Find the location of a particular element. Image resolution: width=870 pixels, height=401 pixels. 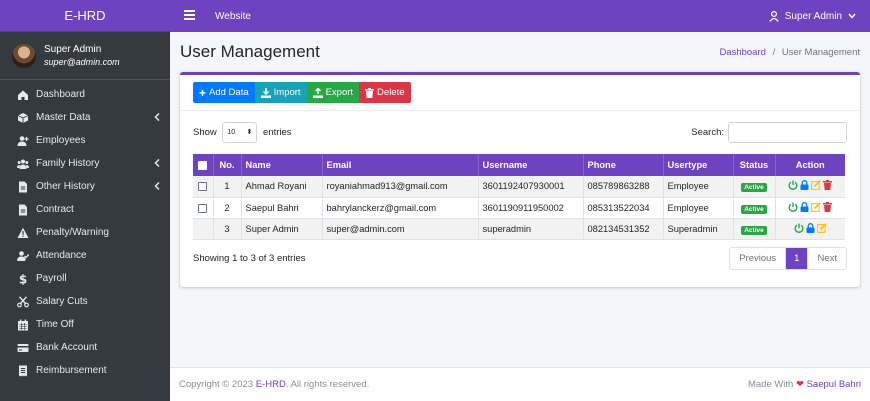

sidebar-item-label: Attendance is located at coordinates (61, 255).